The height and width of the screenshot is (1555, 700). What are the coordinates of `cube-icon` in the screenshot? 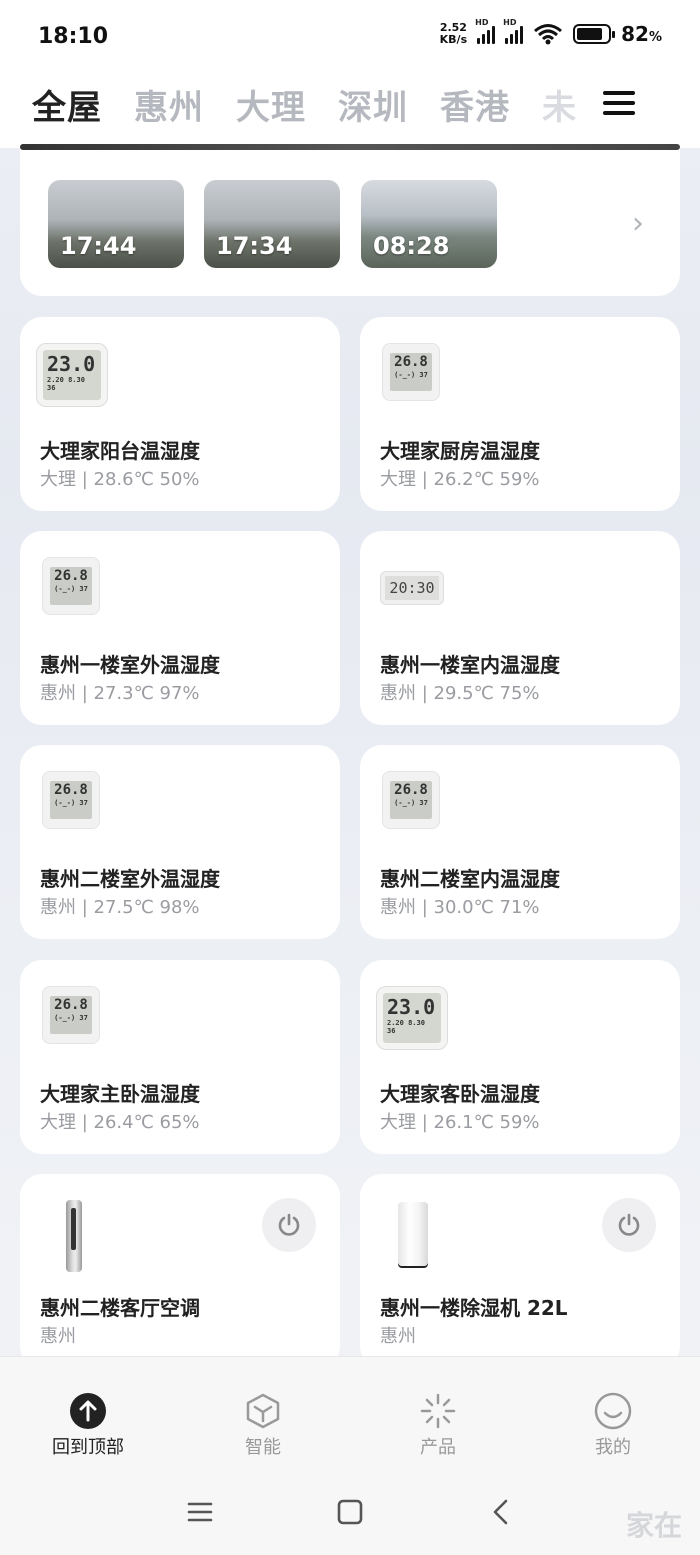 It's located at (263, 1411).